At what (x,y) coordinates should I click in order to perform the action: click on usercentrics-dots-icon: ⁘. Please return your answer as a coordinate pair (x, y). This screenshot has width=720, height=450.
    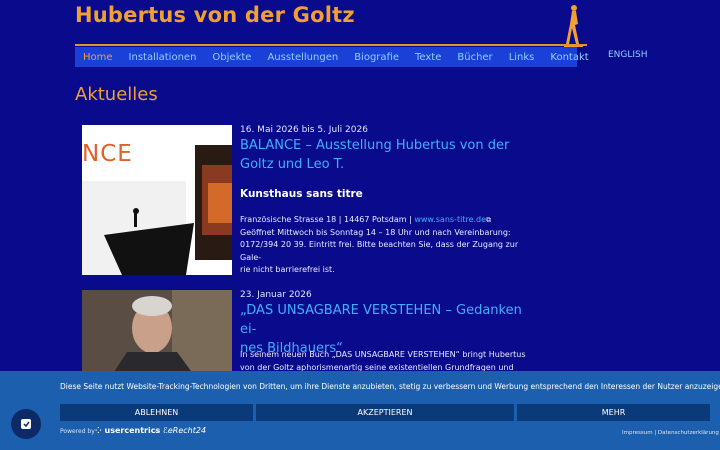
    Looking at the image, I should click on (100, 430).